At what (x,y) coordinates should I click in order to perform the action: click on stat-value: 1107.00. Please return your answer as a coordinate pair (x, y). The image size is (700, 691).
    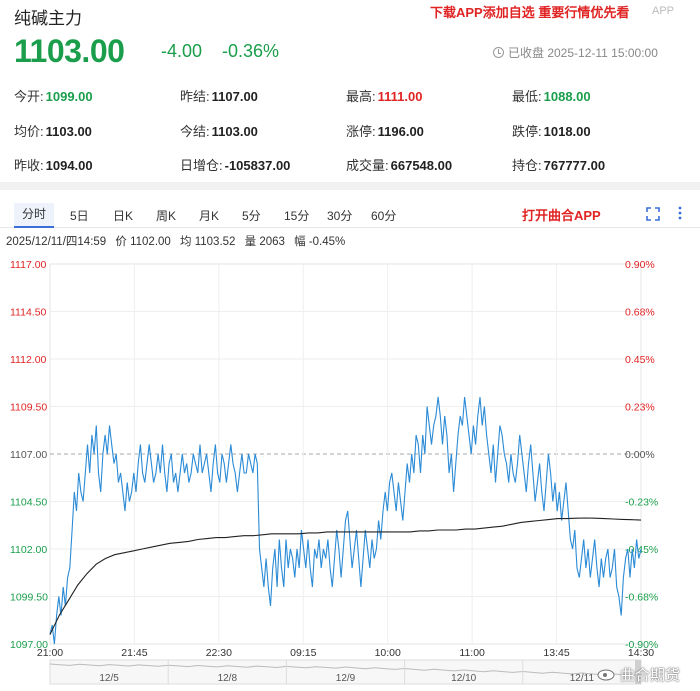
    Looking at the image, I should click on (234, 96).